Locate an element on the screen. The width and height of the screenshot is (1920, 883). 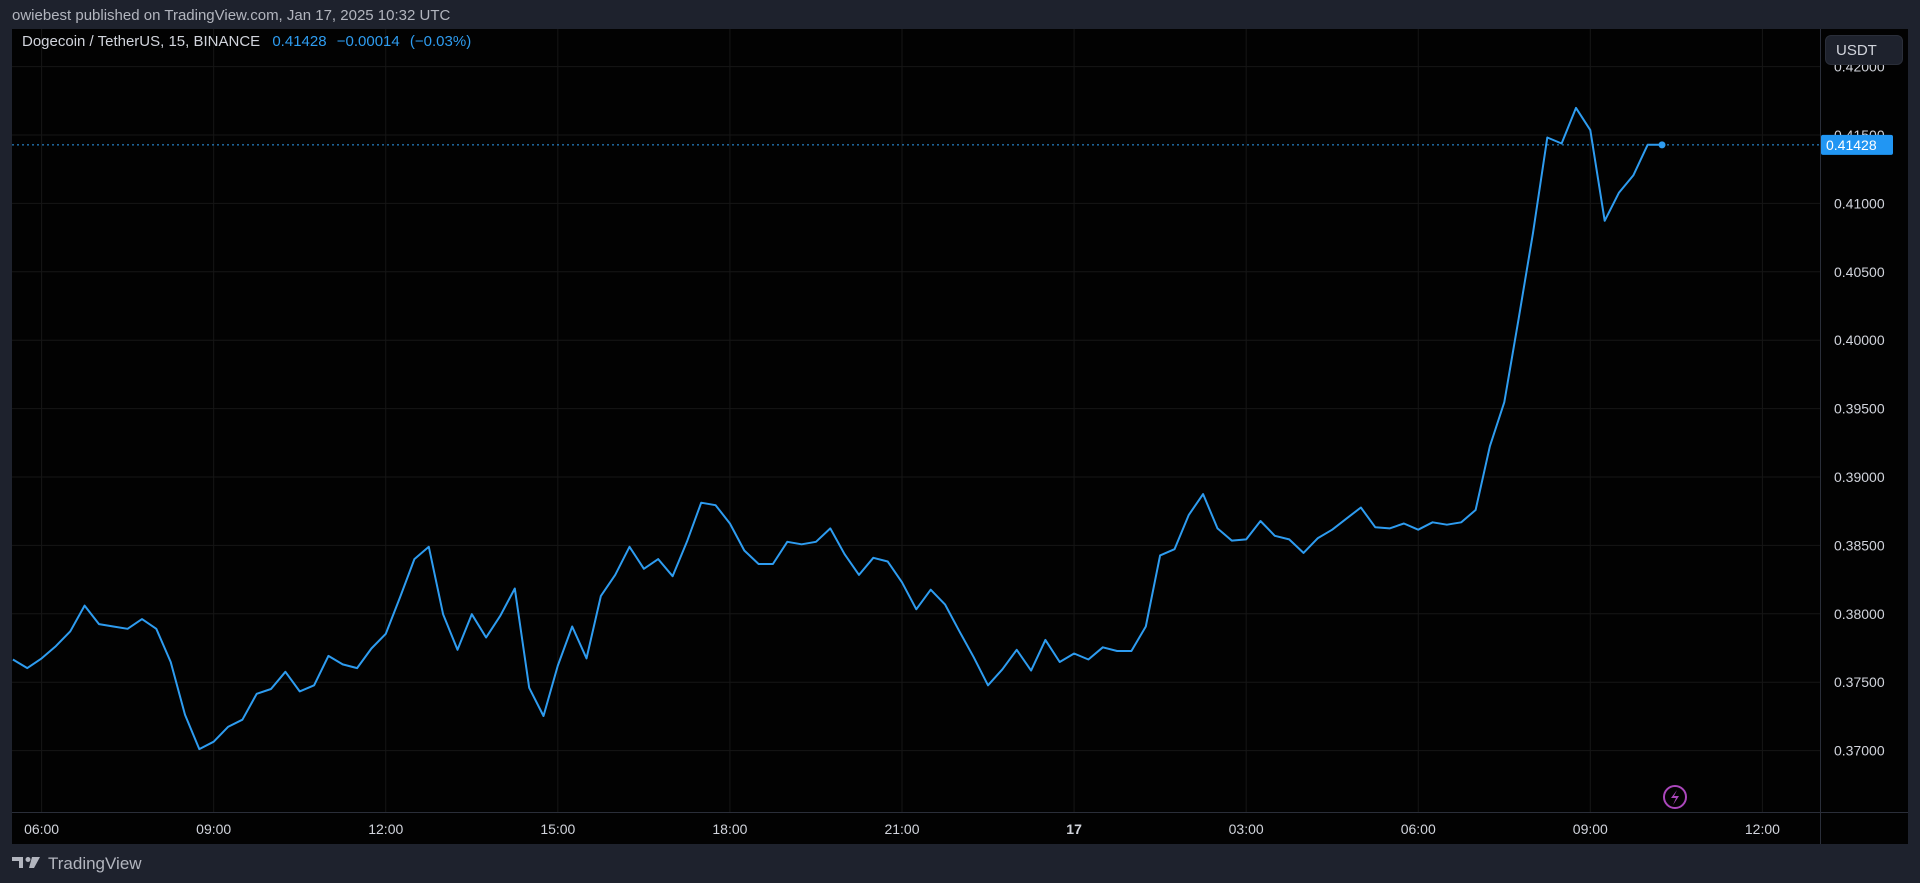
lightning-alert-icon is located at coordinates (1675, 797).